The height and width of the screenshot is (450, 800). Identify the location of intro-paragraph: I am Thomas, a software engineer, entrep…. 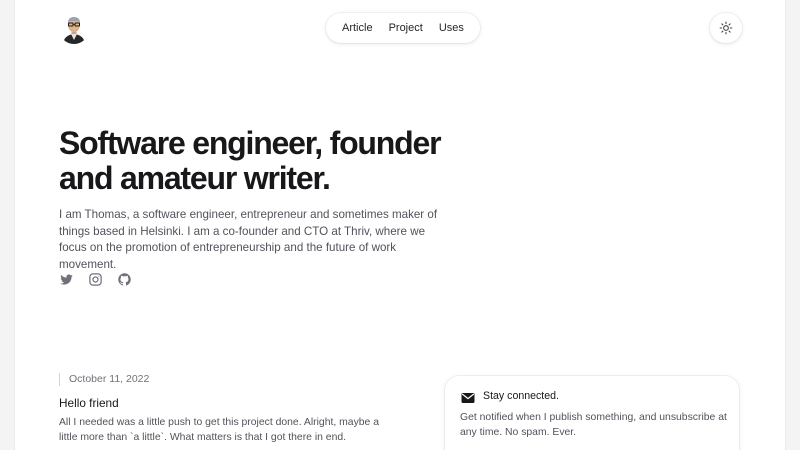
(248, 239).